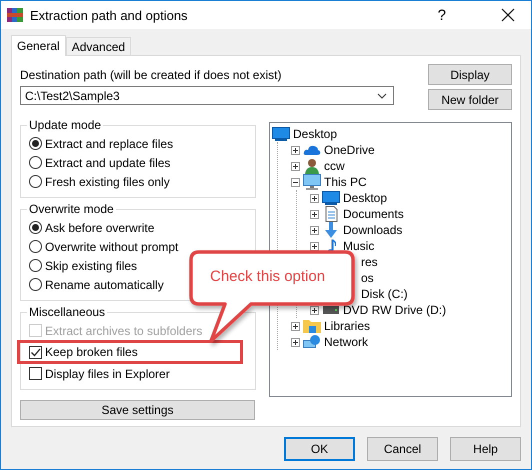 This screenshot has height=470, width=532. I want to click on network-icon, so click(312, 342).